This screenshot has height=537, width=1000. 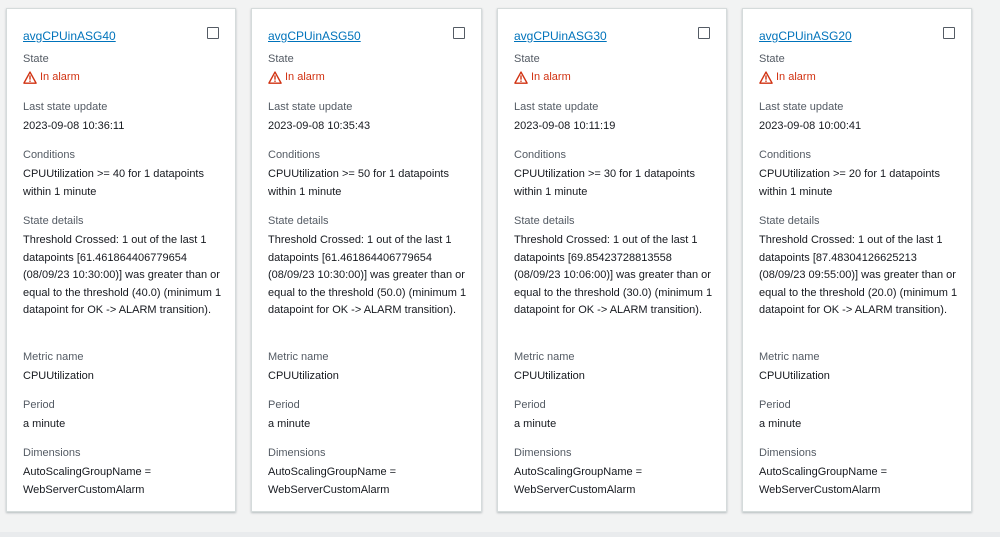 I want to click on last-state-update-field: Last state update 2023-09-08 10:36:11, so click(x=123, y=118).